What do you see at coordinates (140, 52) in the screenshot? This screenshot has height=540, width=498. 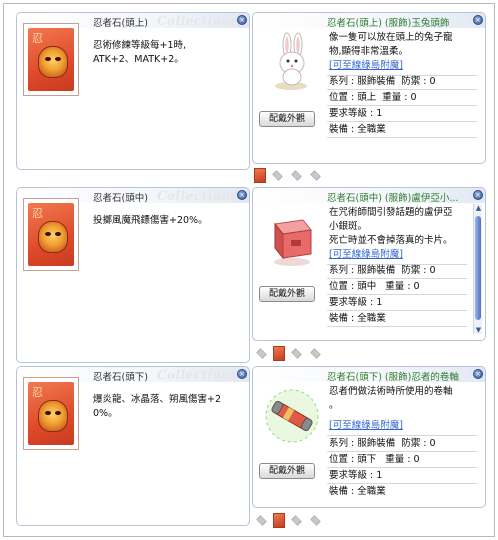 I see `card-description: 忍術修練等級每+1時, ATK+2、MATK+2。` at bounding box center [140, 52].